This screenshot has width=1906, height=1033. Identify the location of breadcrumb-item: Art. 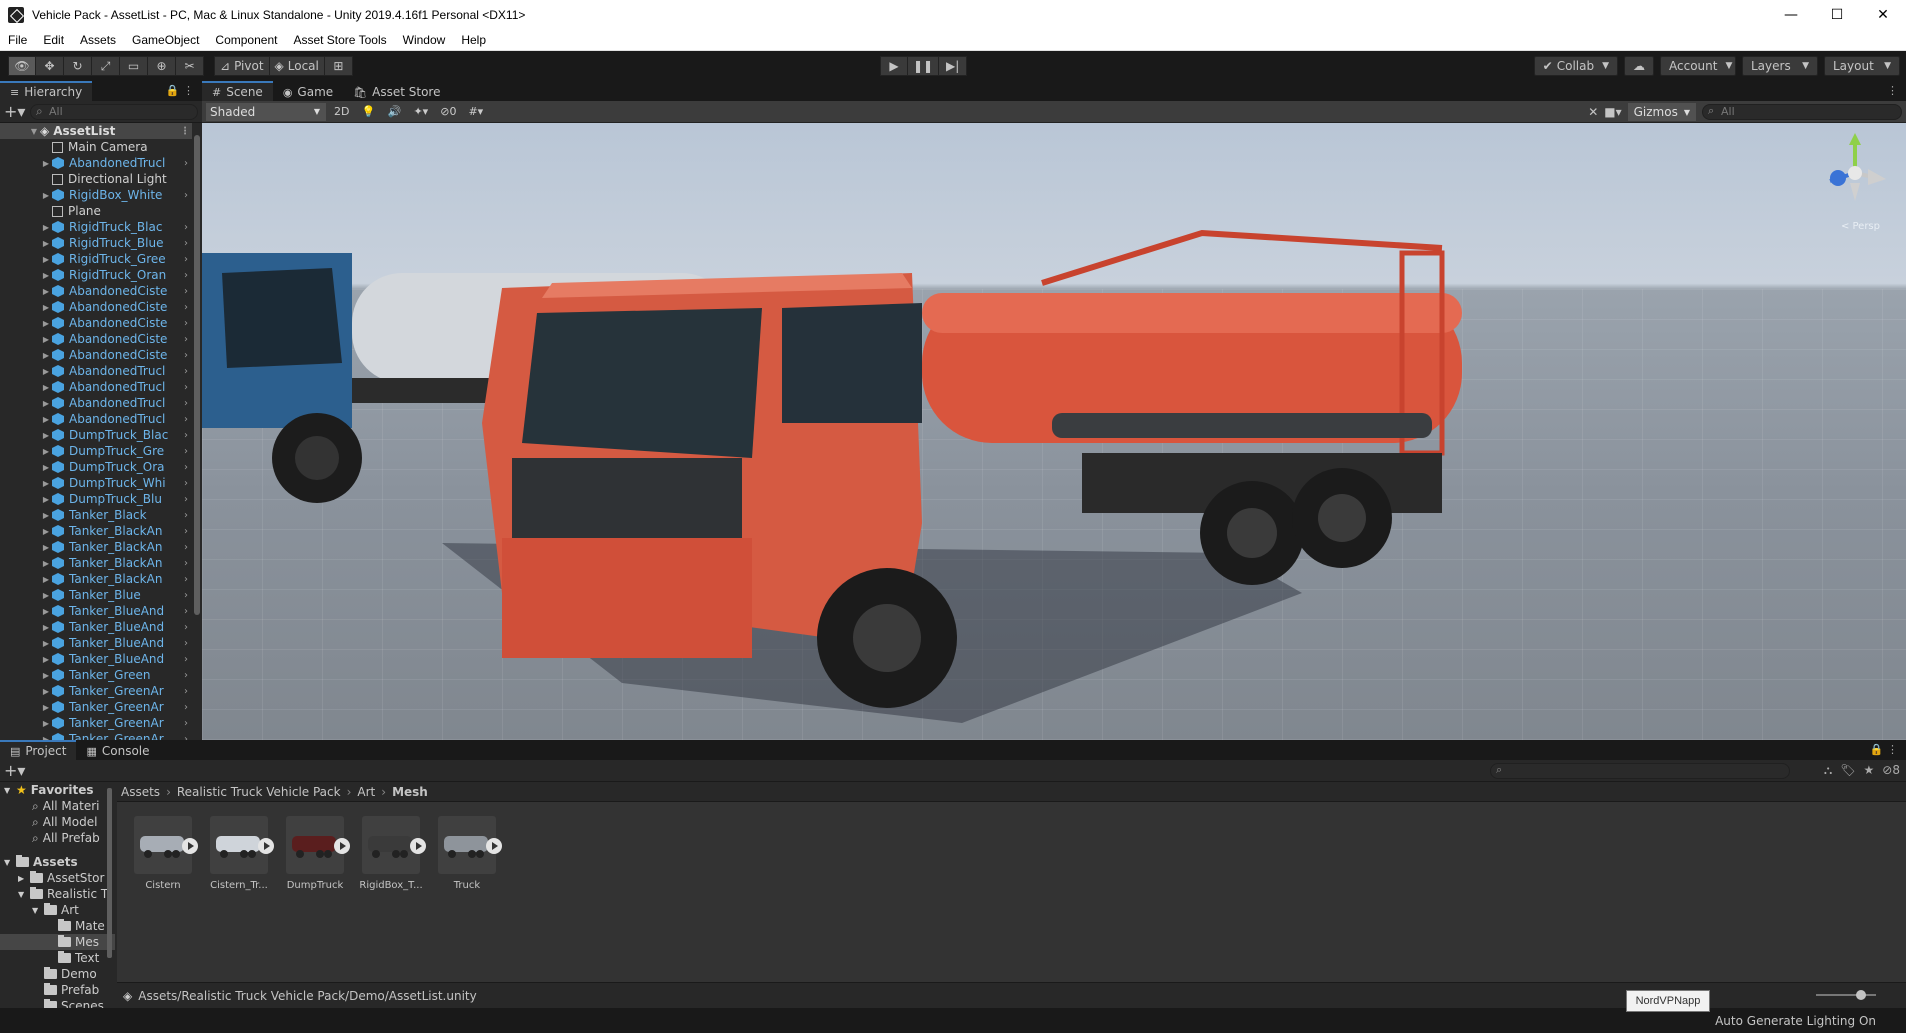
(366, 792).